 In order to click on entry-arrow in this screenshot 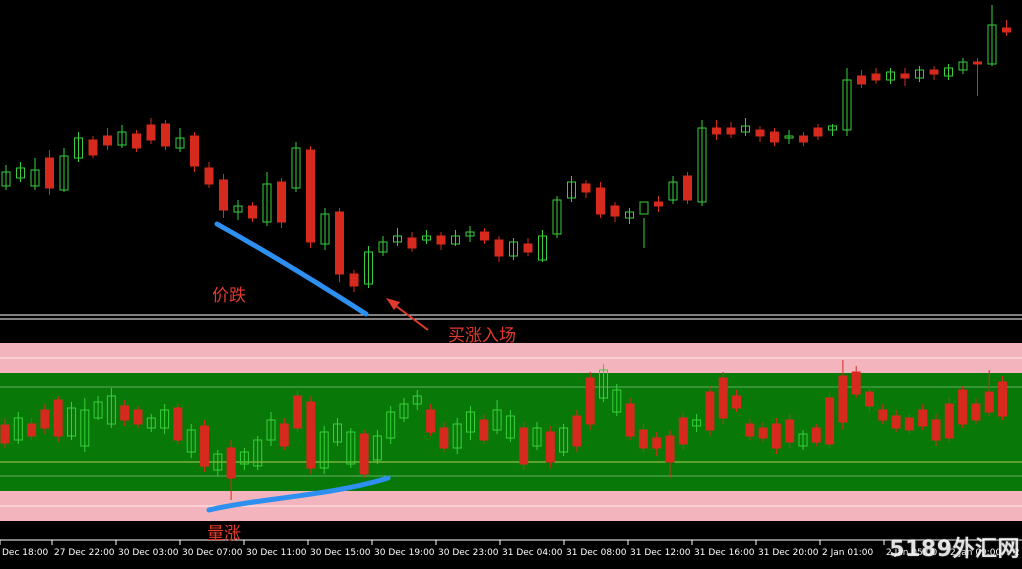, I will do `click(410, 316)`.